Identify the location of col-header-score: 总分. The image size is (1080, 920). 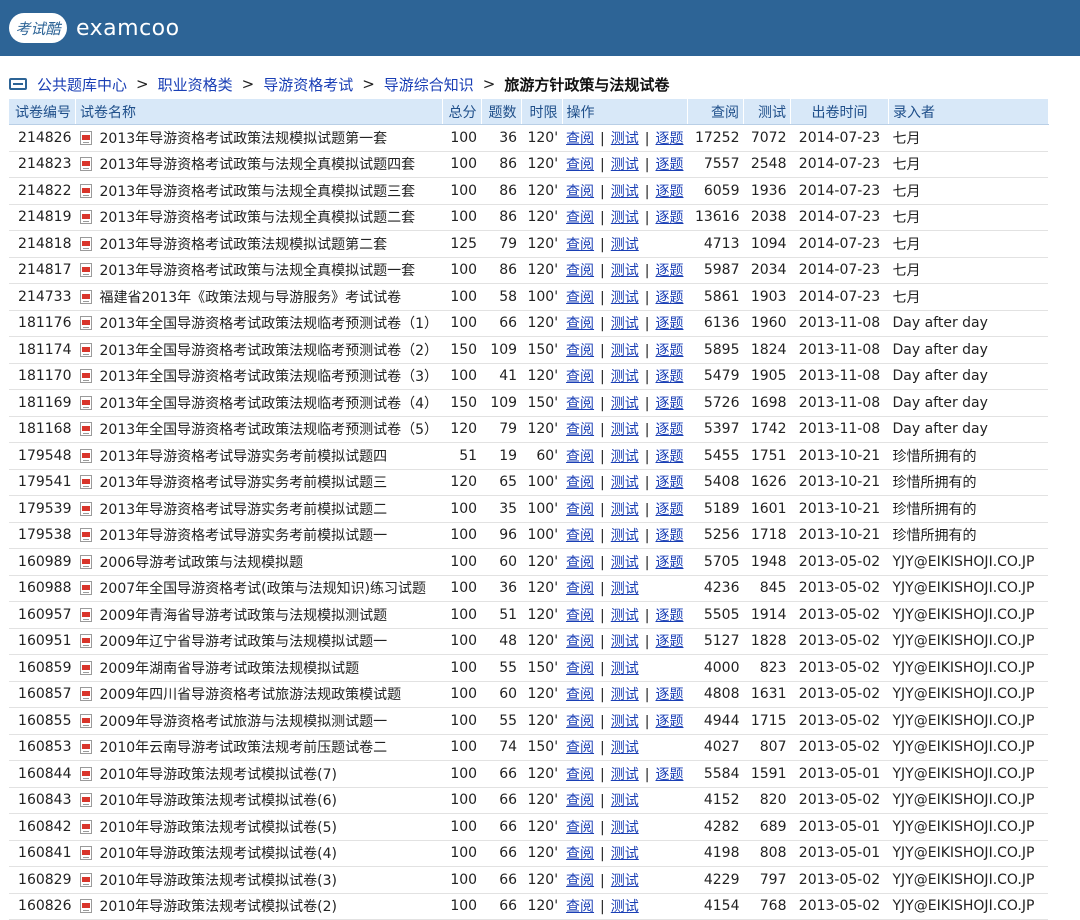
(462, 112).